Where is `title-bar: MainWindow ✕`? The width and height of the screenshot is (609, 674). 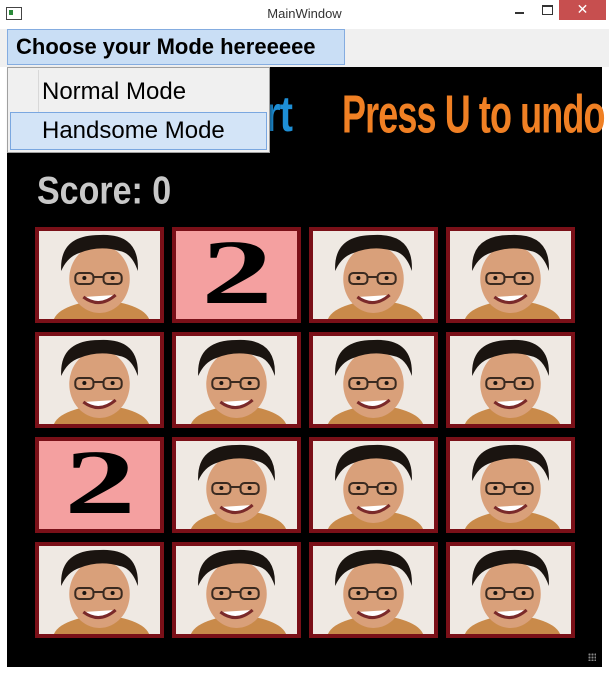
title-bar: MainWindow ✕ is located at coordinates (304, 15).